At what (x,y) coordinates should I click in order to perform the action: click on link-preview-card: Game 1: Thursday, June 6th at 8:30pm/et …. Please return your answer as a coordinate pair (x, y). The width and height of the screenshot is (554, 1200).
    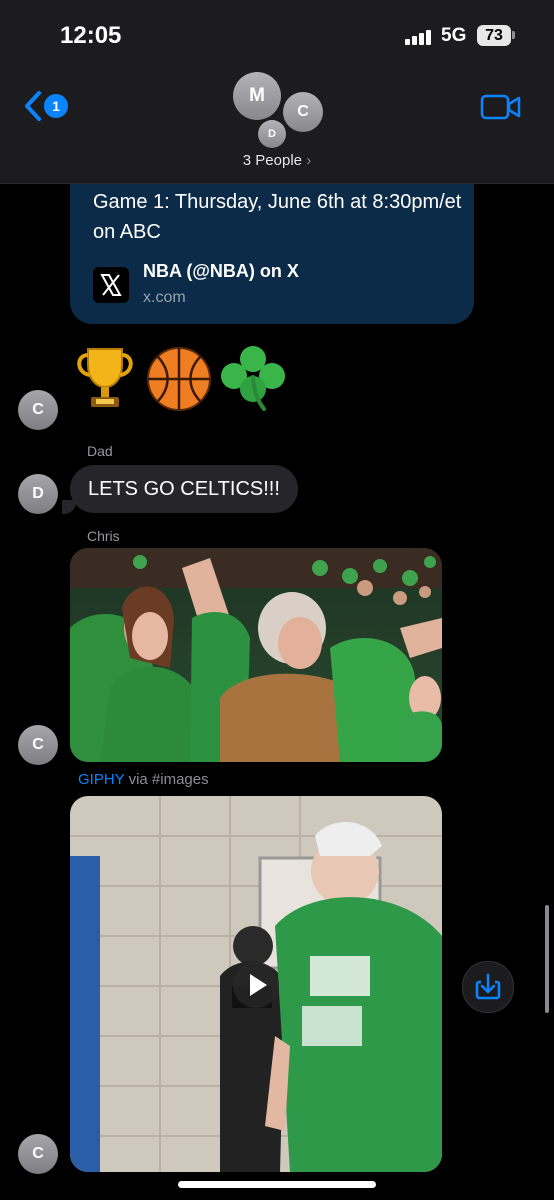
    Looking at the image, I should click on (272, 248).